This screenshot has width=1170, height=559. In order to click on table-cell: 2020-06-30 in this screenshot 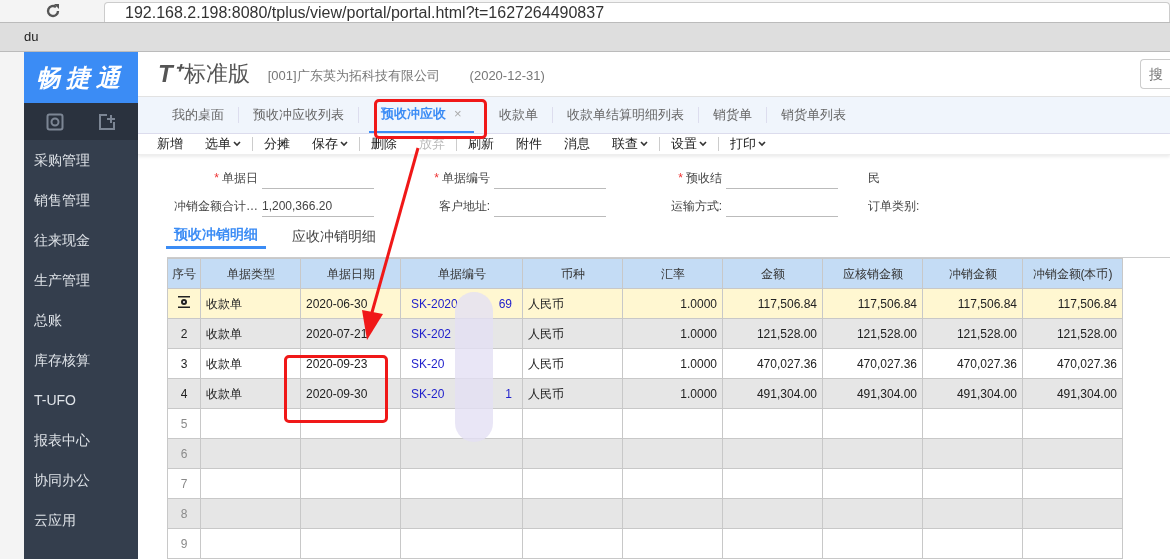, I will do `click(337, 303)`.